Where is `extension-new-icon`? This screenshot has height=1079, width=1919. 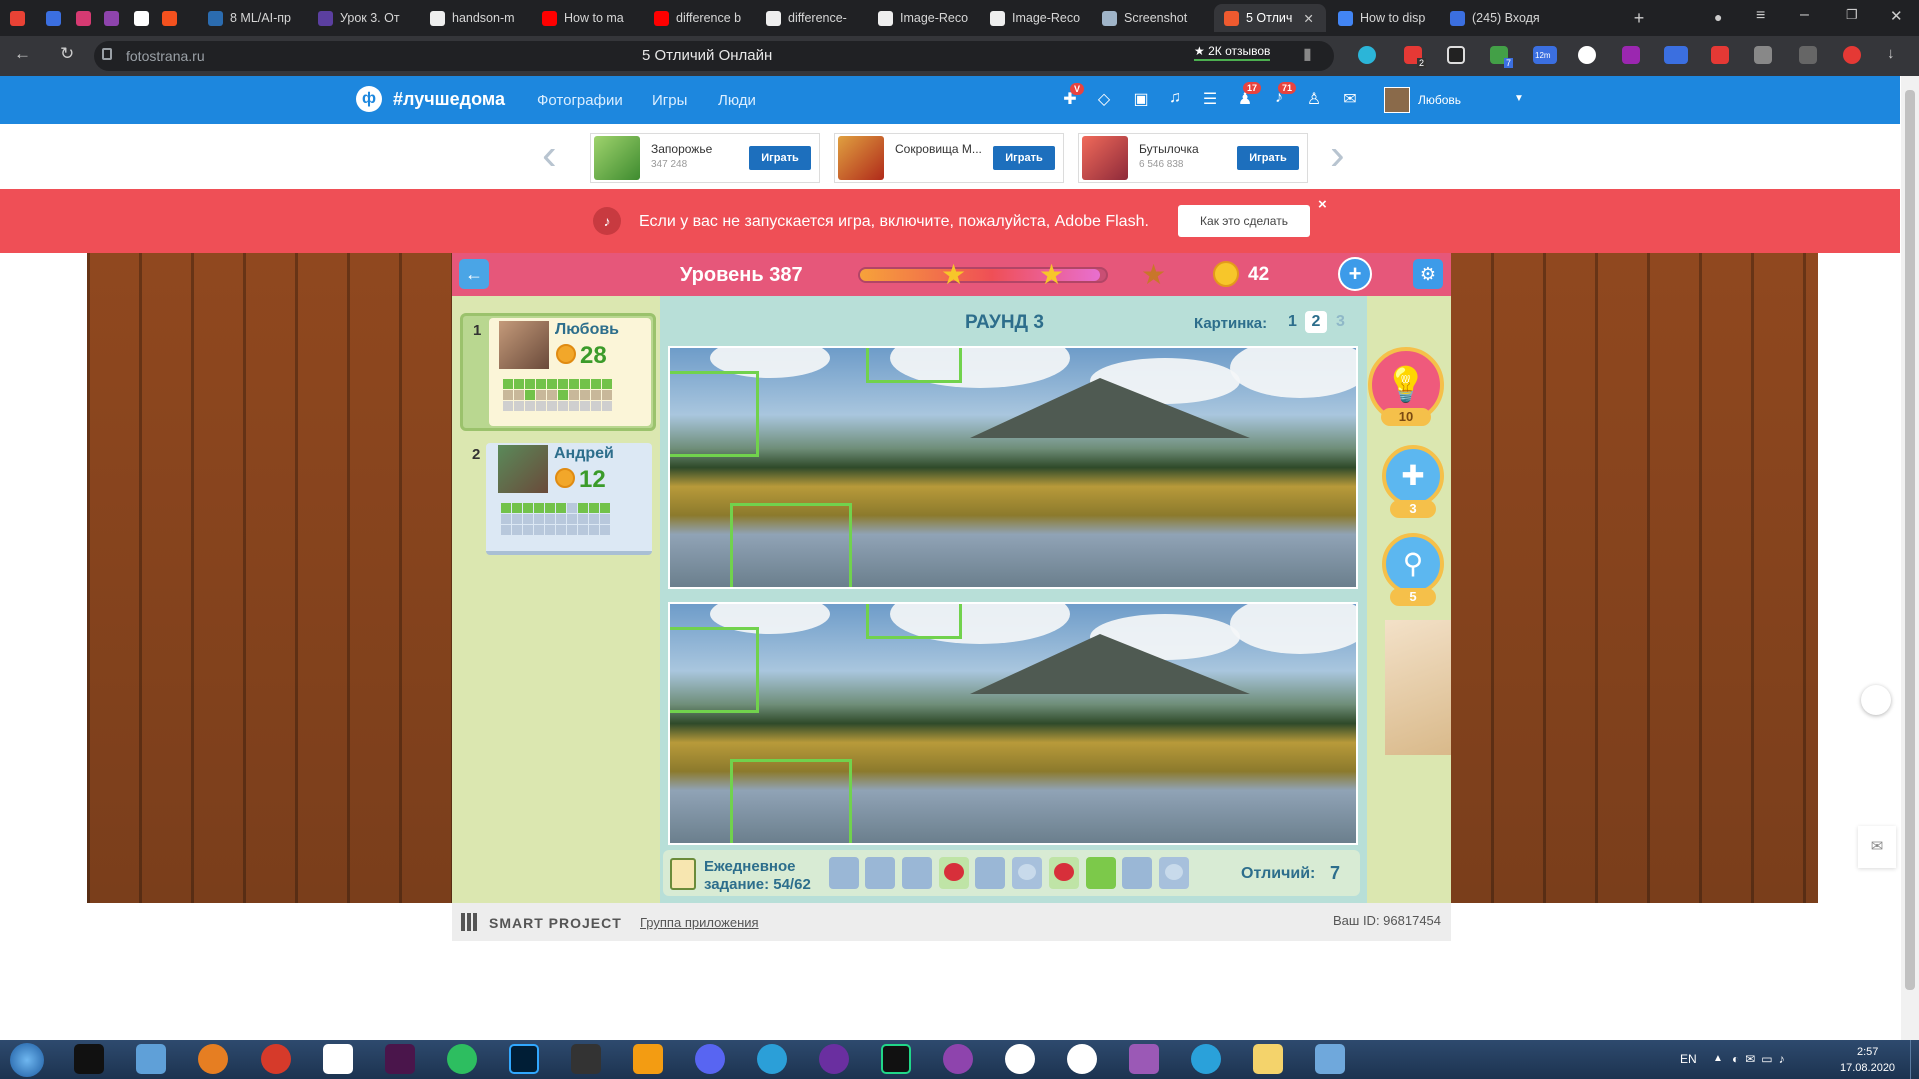
extension-new-icon is located at coordinates (1676, 55).